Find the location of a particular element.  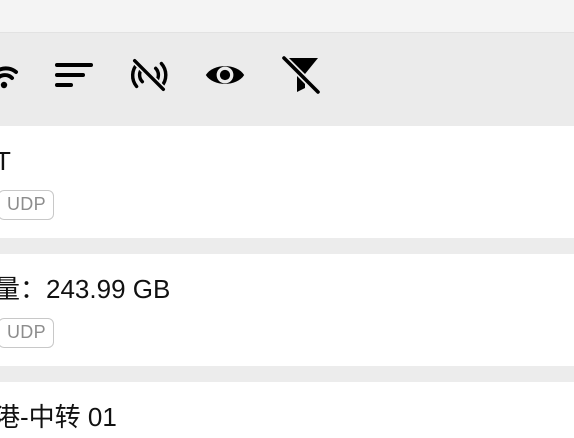

wifi-signal-icon is located at coordinates (11, 75).